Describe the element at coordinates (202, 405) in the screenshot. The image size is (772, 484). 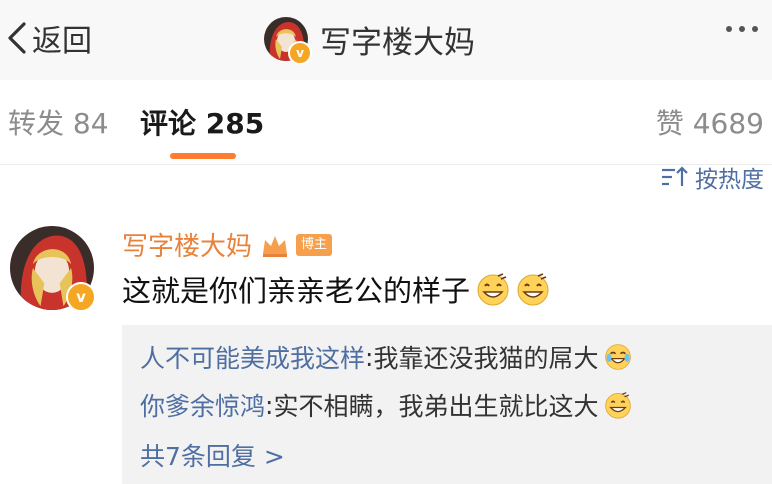
I see `reply-user: 你爹余惊鸿` at that location.